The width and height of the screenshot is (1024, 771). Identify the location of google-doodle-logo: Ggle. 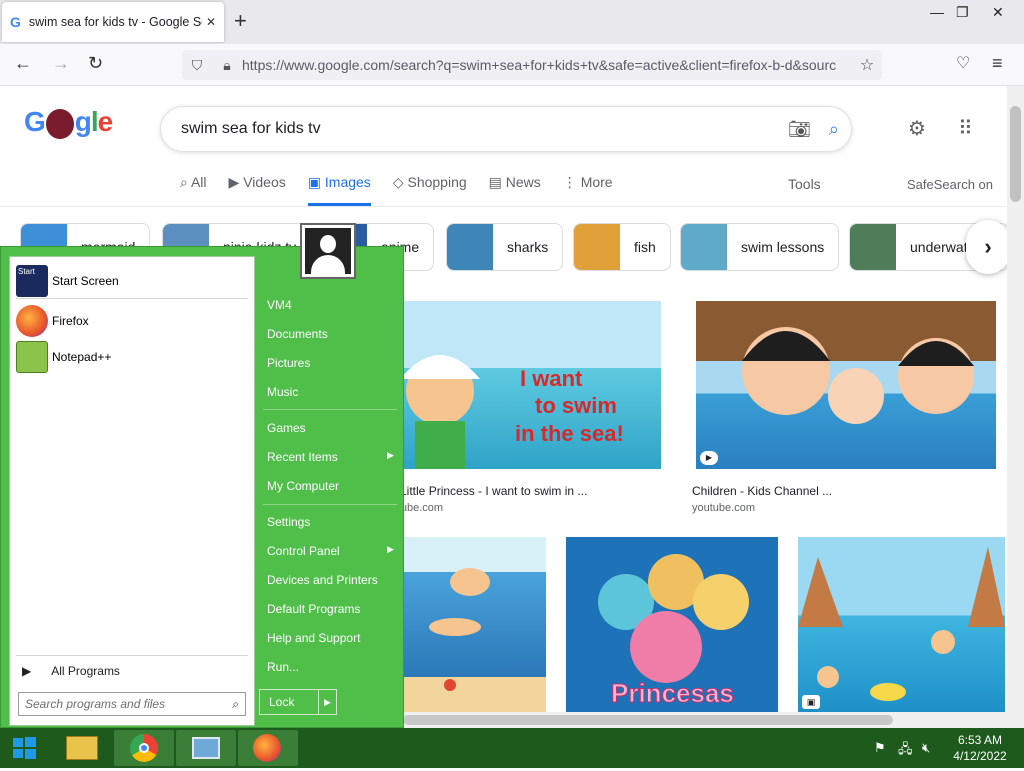
(68, 122).